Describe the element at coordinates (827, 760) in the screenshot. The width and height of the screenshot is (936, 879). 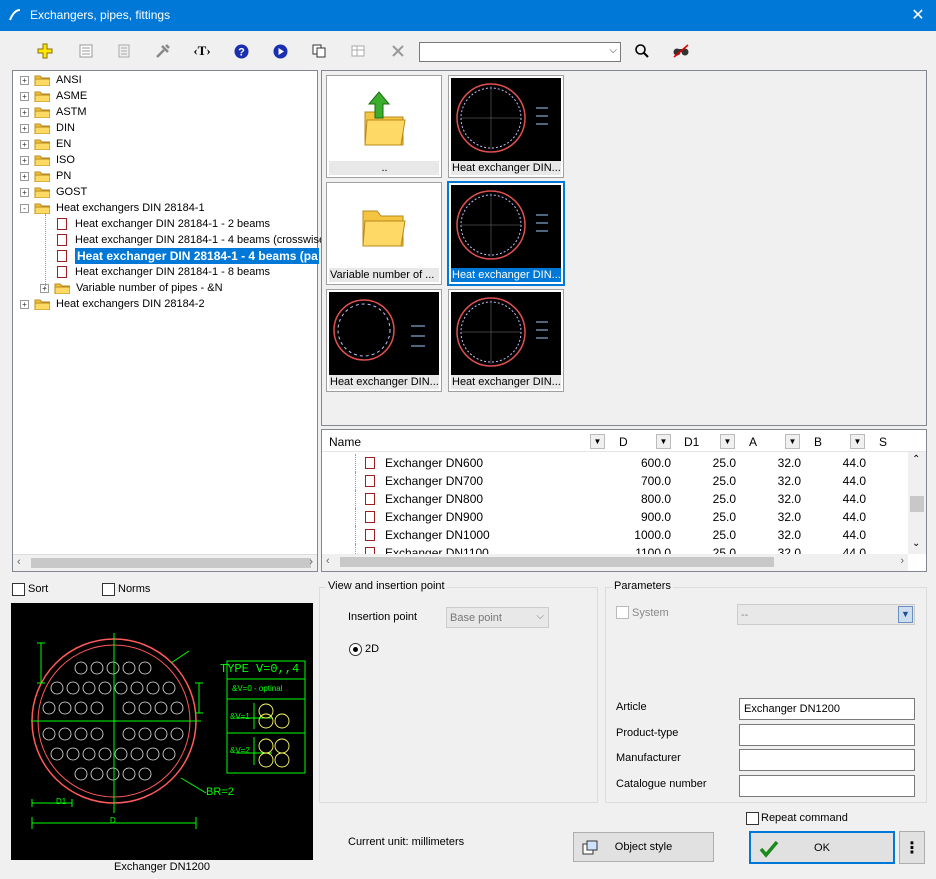
I see `manufacturer-field` at that location.